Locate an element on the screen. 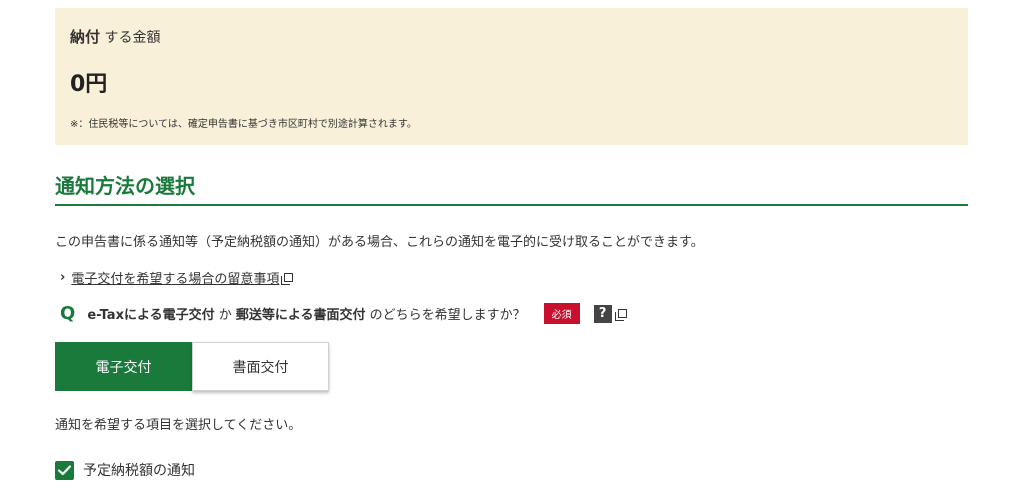  payment-amount: 0円 is located at coordinates (89, 84).